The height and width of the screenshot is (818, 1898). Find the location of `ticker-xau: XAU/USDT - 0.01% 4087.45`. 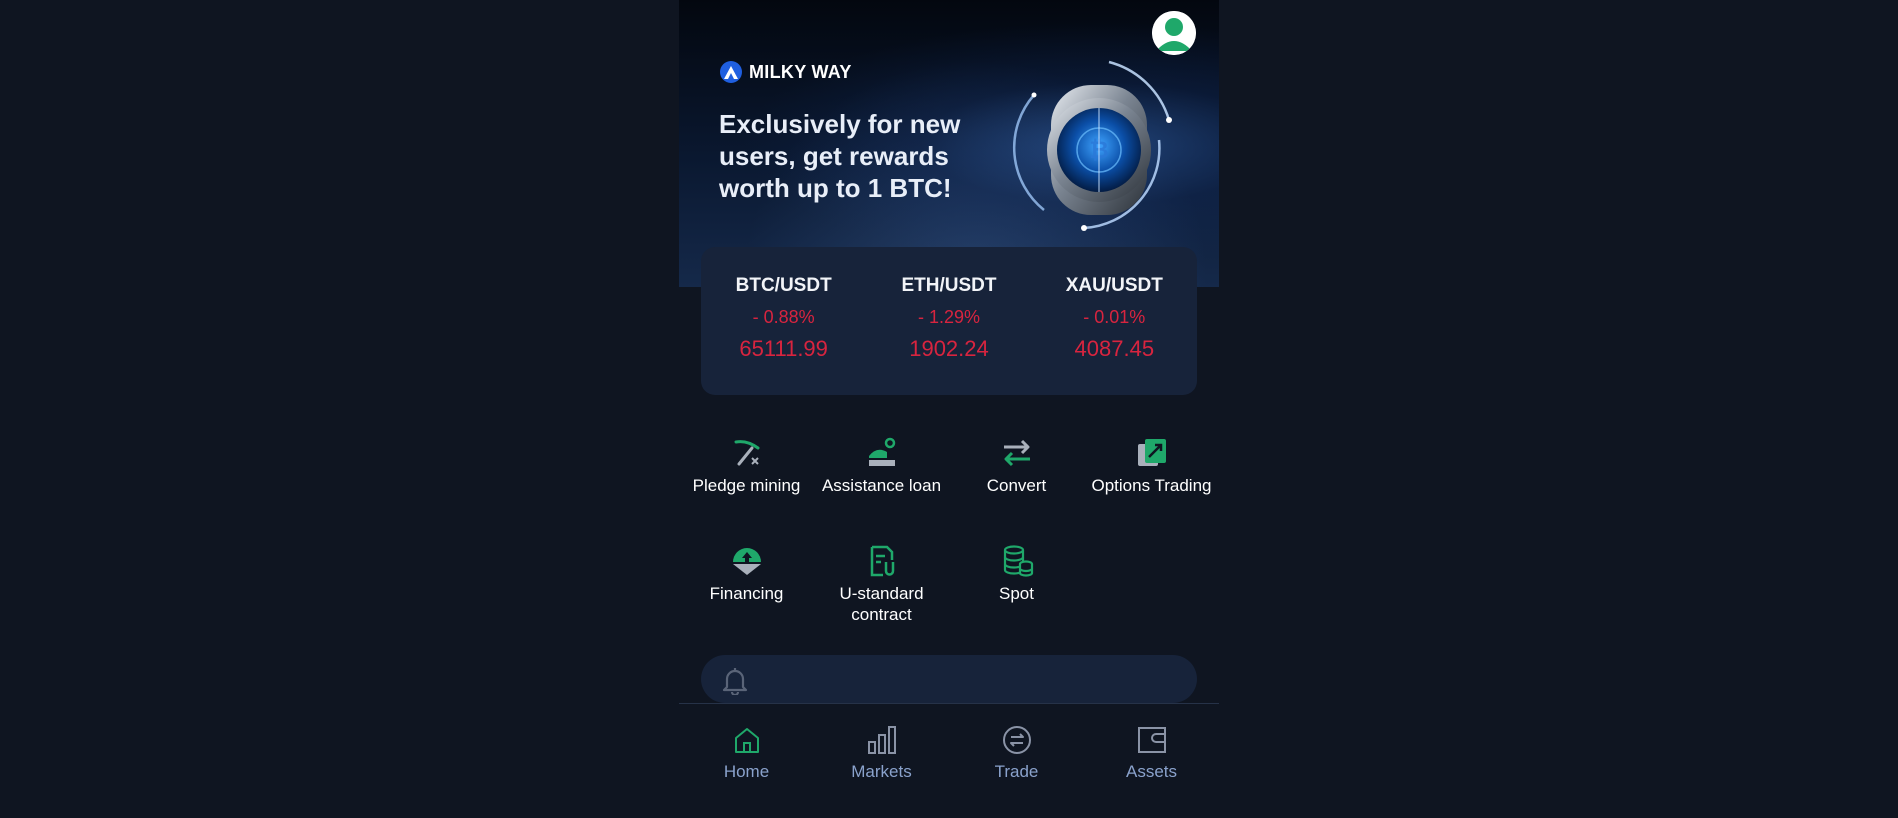

ticker-xau: XAU/USDT - 0.01% 4087.45 is located at coordinates (1114, 318).